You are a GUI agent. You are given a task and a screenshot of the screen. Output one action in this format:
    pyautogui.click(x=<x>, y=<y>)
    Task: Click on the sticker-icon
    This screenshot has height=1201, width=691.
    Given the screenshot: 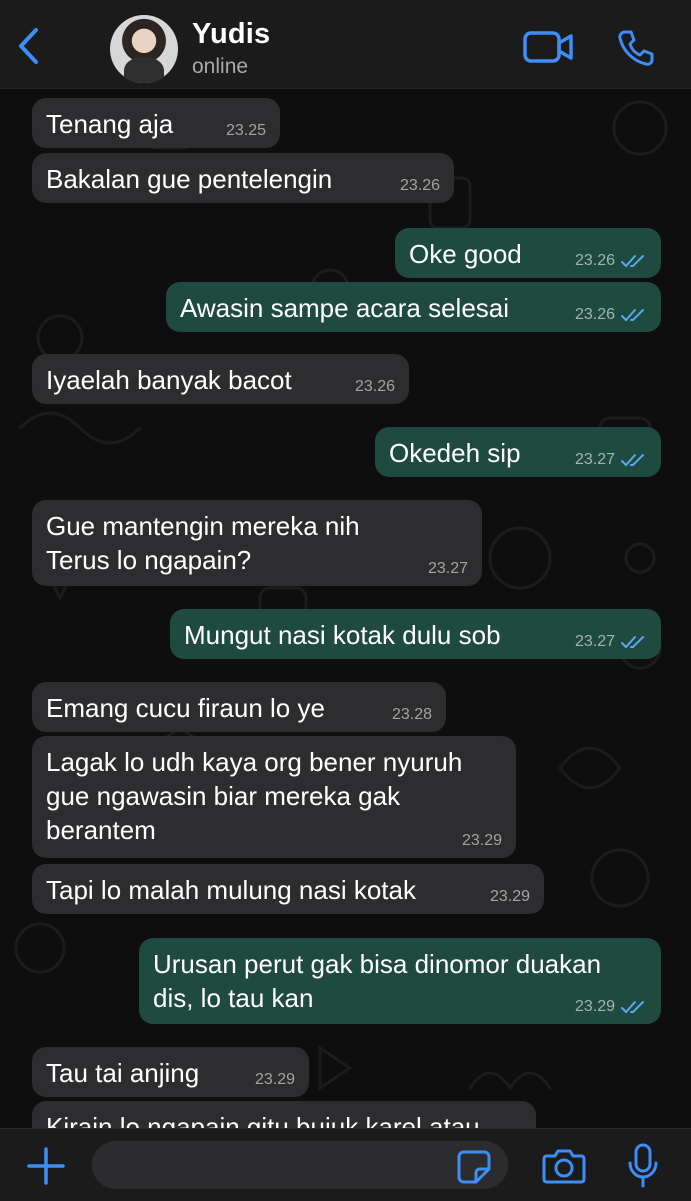 What is the action you would take?
    pyautogui.click(x=474, y=1167)
    